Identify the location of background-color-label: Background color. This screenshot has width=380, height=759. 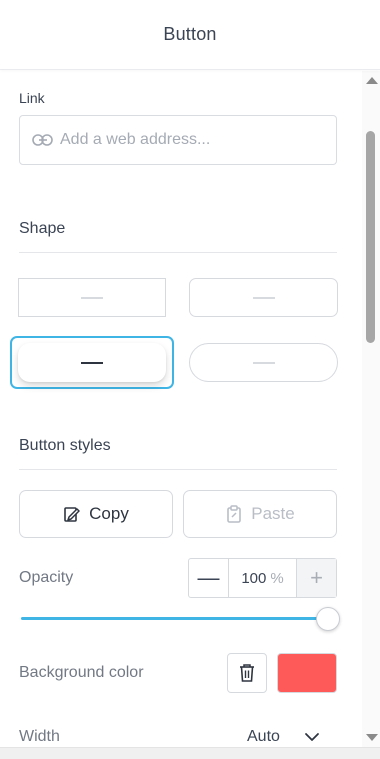
(81, 672).